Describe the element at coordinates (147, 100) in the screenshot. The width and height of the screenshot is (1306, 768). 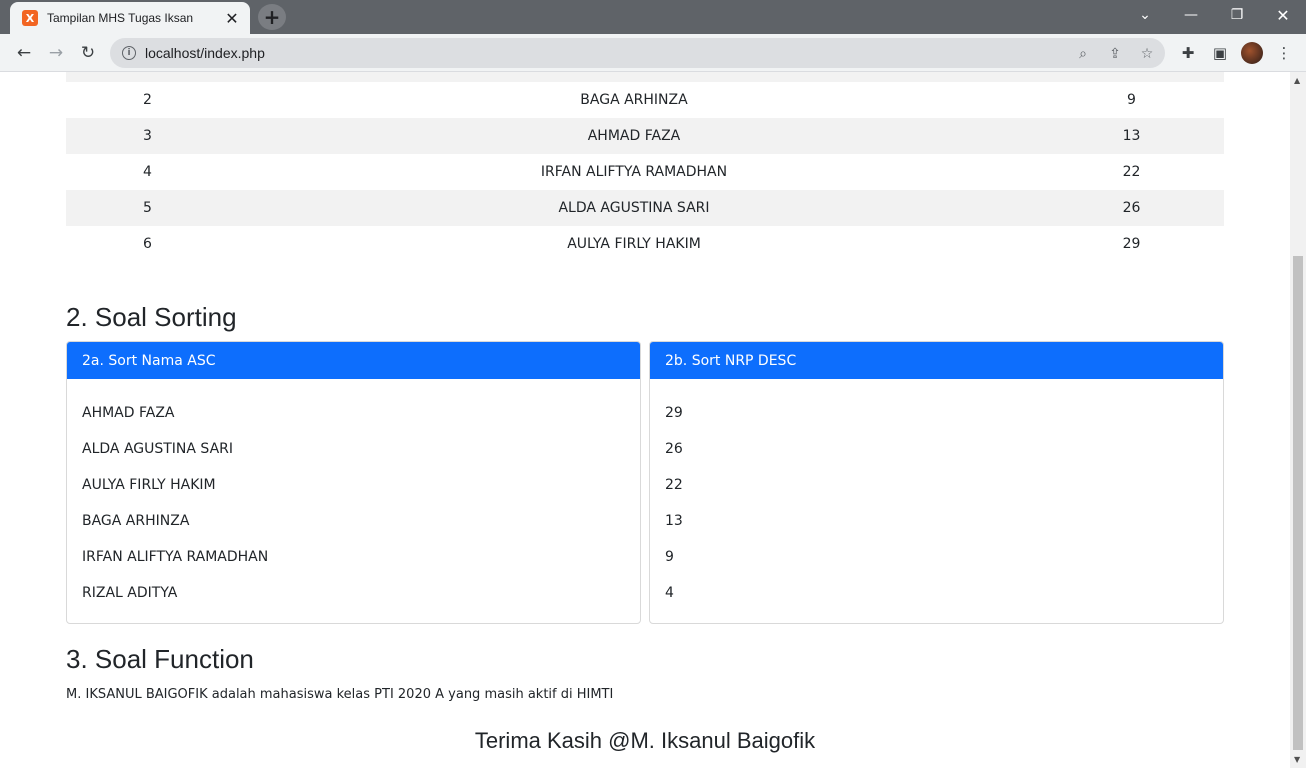
I see `cell-no: 2` at that location.